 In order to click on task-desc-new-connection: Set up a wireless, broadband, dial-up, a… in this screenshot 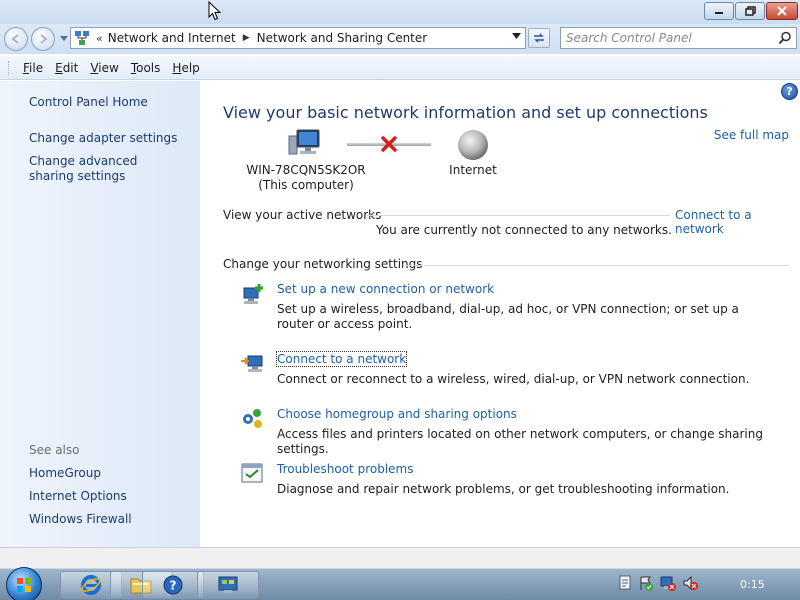, I will do `click(508, 316)`.